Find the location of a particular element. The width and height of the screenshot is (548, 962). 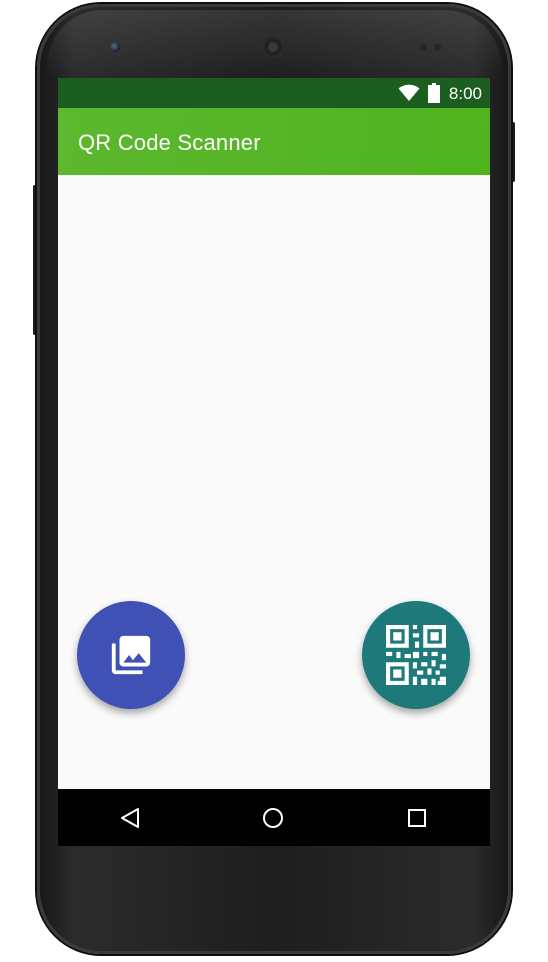

qr-code-icon is located at coordinates (416, 655).